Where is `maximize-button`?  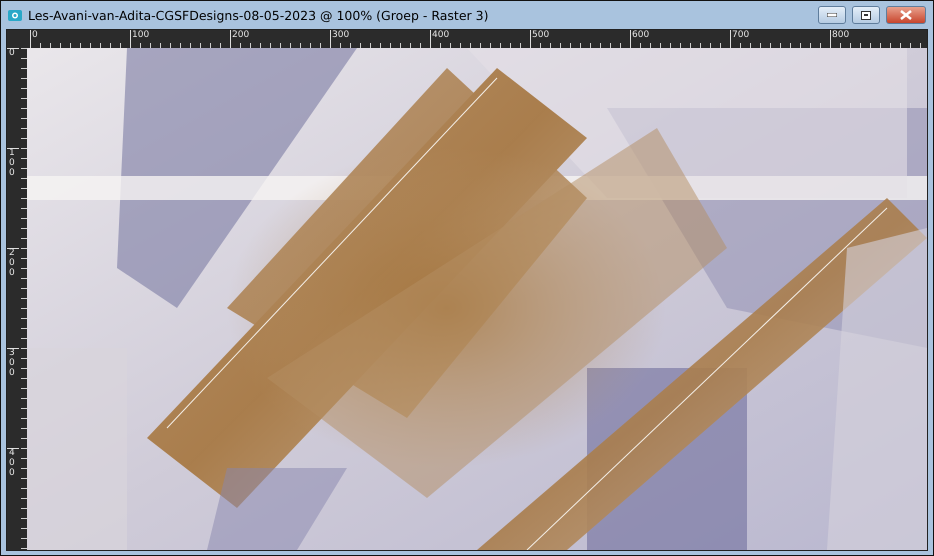
maximize-button is located at coordinates (866, 15).